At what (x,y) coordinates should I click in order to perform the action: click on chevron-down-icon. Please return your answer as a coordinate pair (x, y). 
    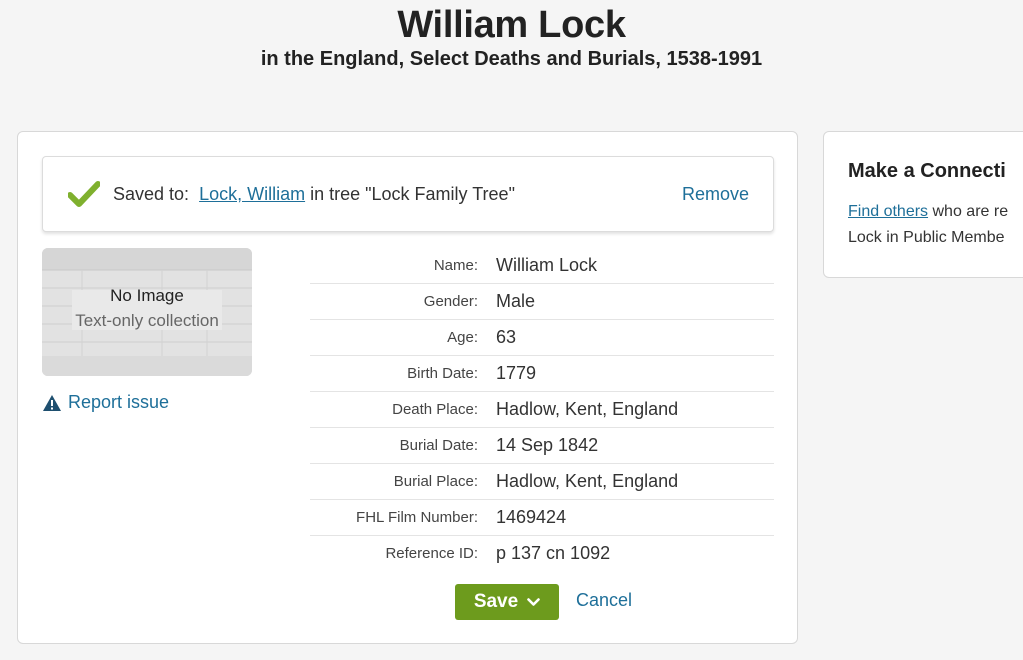
    Looking at the image, I should click on (533, 601).